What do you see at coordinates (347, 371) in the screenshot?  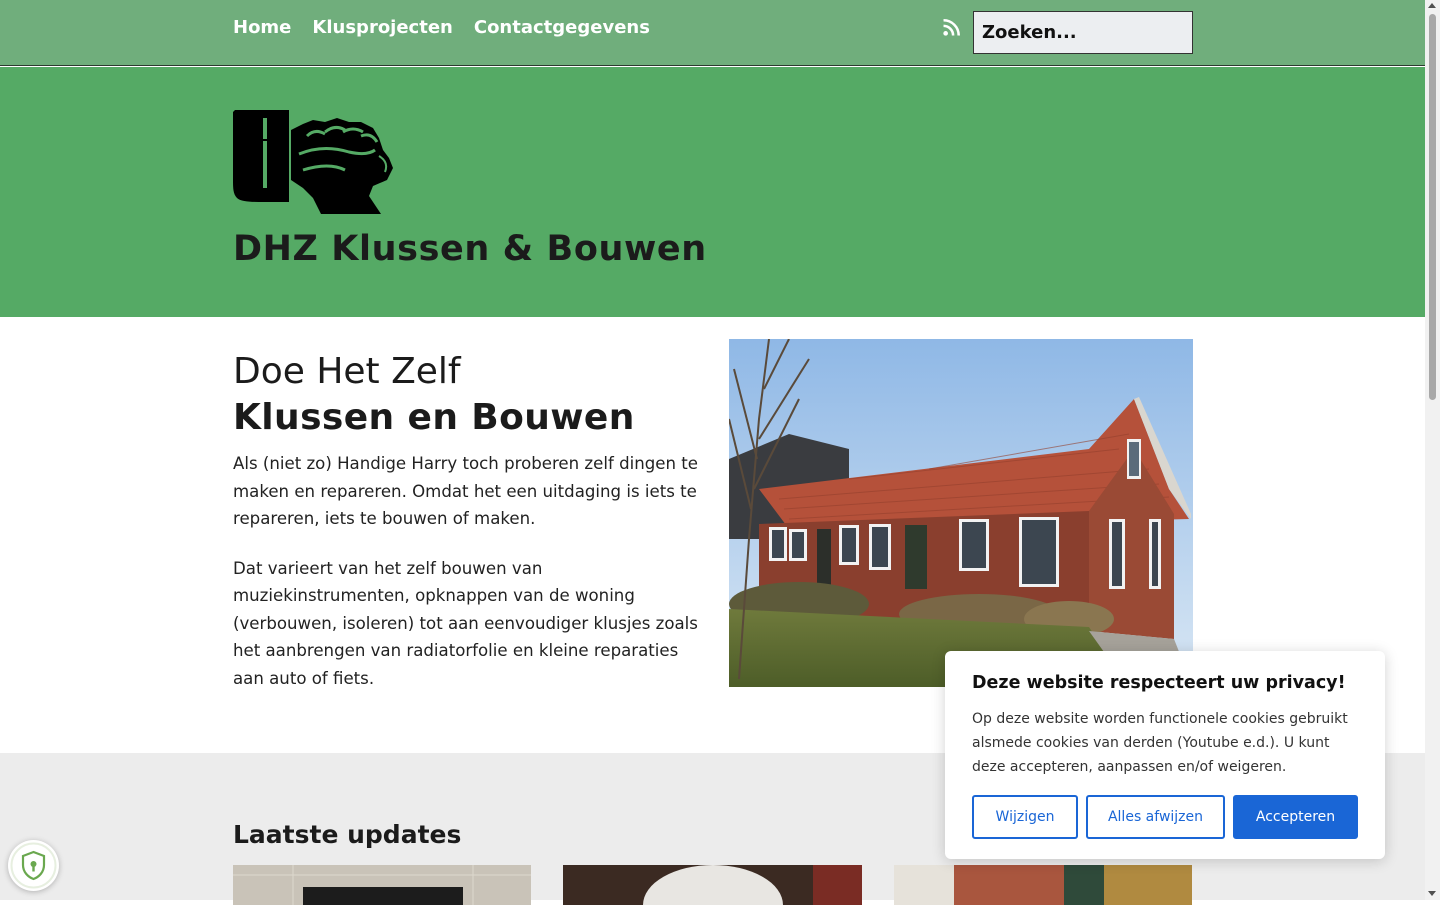 I see `page-title-line1: Doe Het Zelf` at bounding box center [347, 371].